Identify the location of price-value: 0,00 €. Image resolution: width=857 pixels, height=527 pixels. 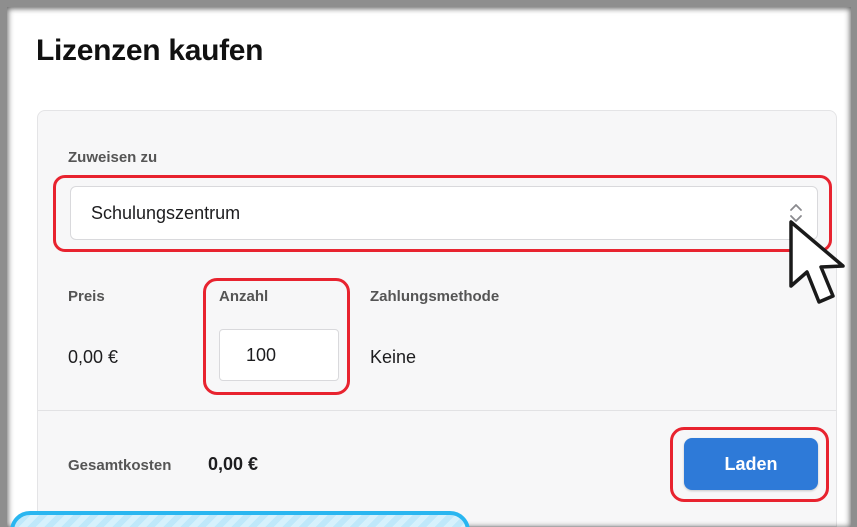
(93, 357).